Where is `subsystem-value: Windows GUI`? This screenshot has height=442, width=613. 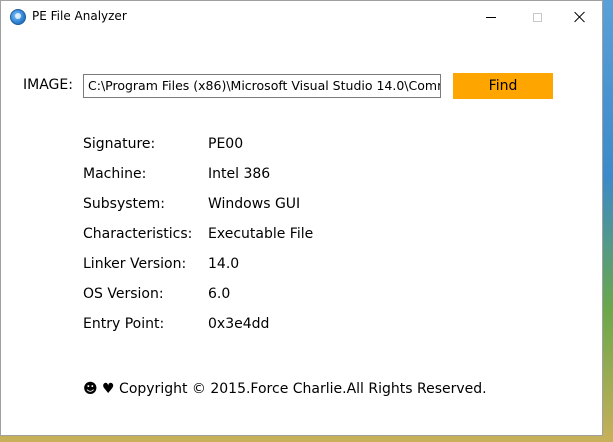
subsystem-value: Windows GUI is located at coordinates (254, 204).